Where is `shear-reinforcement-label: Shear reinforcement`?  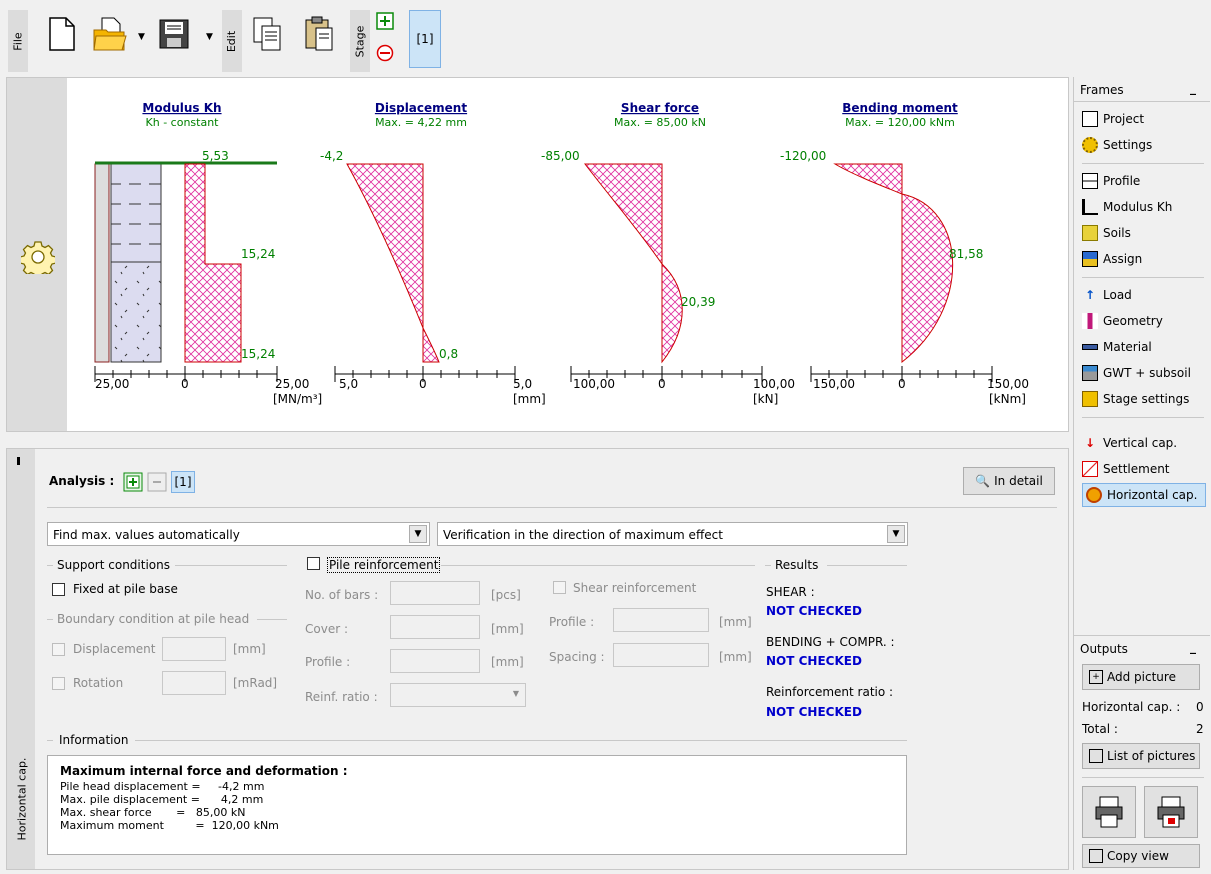 shear-reinforcement-label: Shear reinforcement is located at coordinates (635, 588).